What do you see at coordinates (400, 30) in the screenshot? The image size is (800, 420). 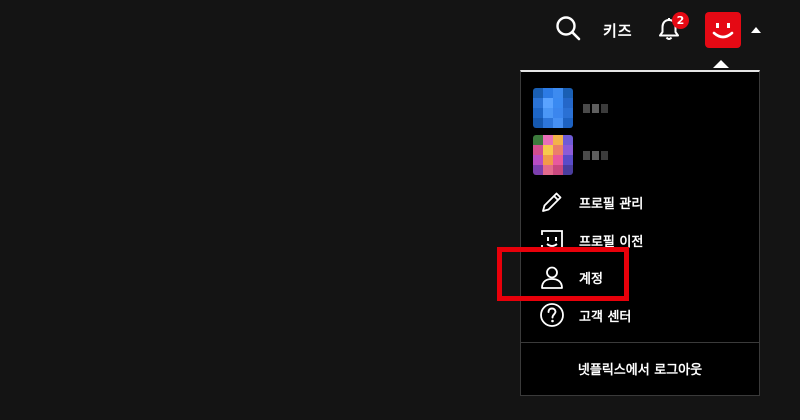 I see `top-navigation-bar: 키즈 2` at bounding box center [400, 30].